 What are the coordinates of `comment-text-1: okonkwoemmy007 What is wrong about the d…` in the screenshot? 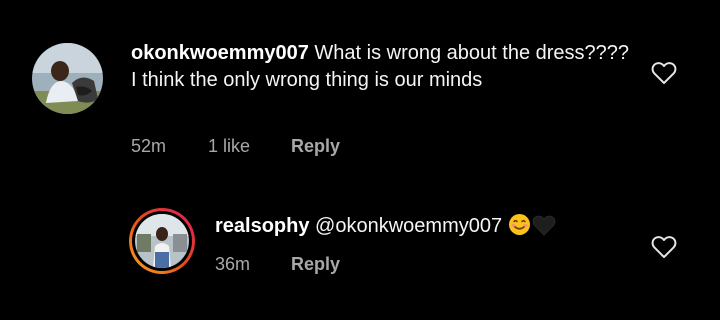 It's located at (381, 67).